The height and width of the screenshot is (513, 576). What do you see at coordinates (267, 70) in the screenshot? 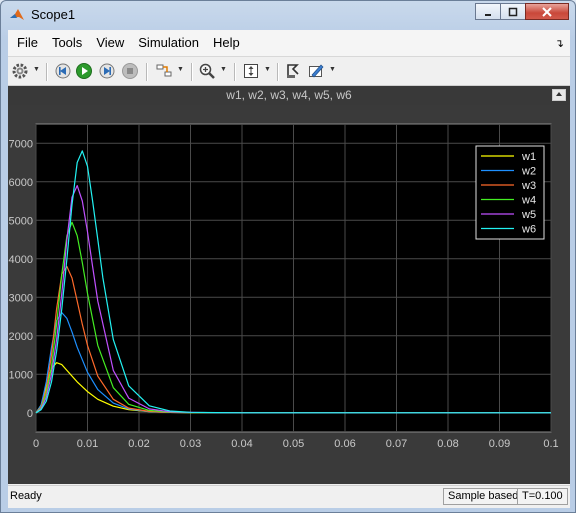
I see `scale-dropdown-arrow: ▼` at bounding box center [267, 70].